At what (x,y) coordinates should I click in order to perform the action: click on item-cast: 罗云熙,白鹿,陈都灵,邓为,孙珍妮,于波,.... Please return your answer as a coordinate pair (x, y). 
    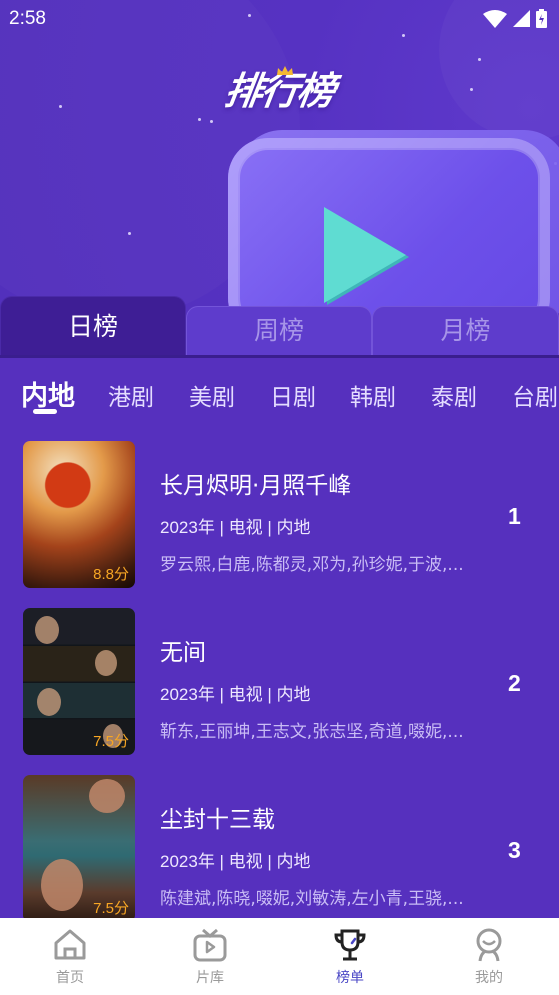
    Looking at the image, I should click on (312, 565).